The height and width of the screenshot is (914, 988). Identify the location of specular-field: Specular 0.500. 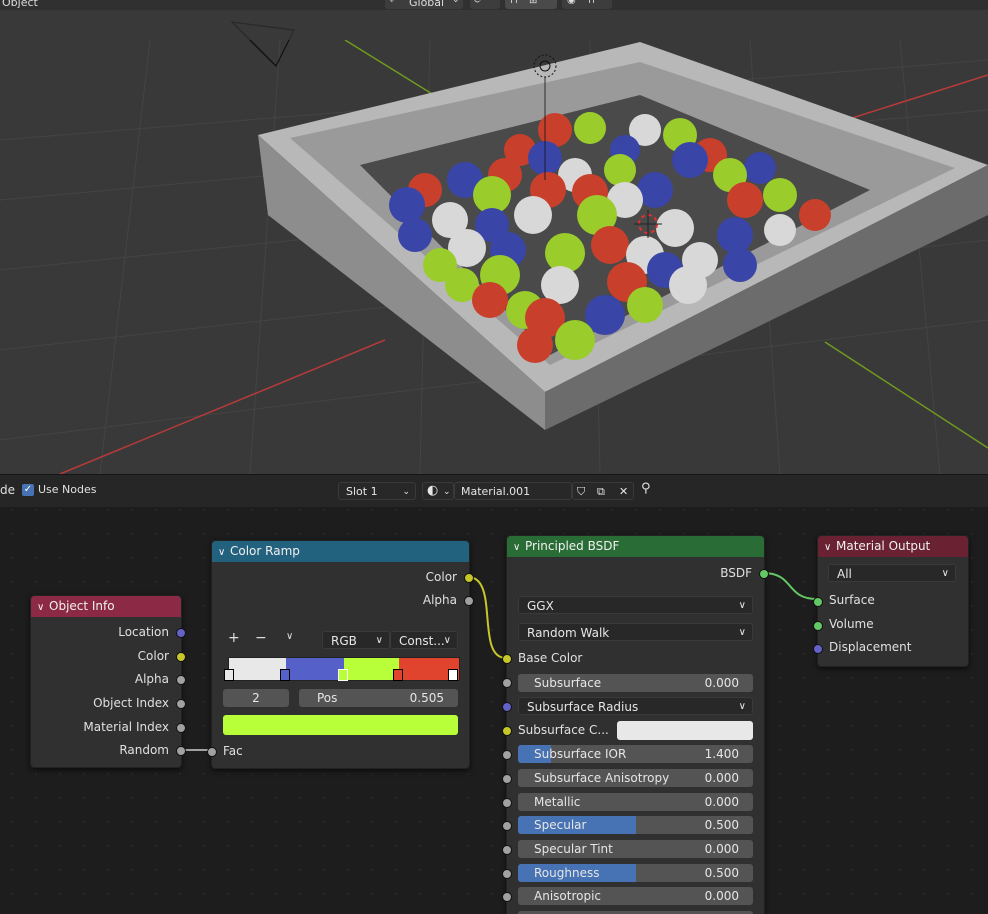
(635, 825).